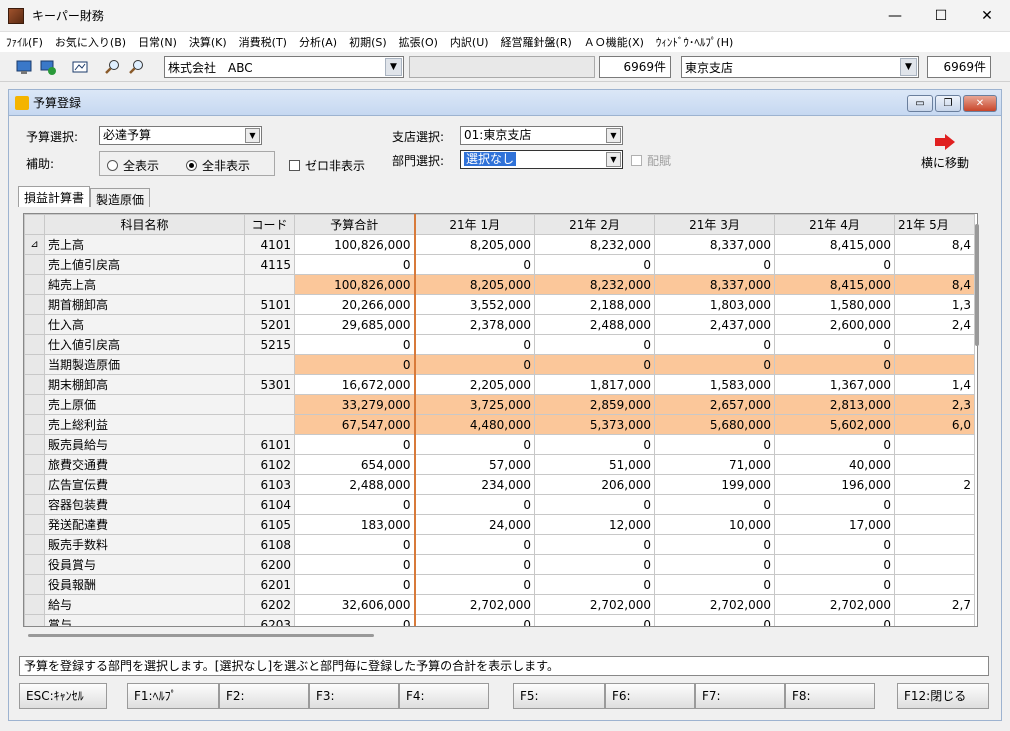 The image size is (1010, 731). I want to click on maximize-button: ☐, so click(941, 16).